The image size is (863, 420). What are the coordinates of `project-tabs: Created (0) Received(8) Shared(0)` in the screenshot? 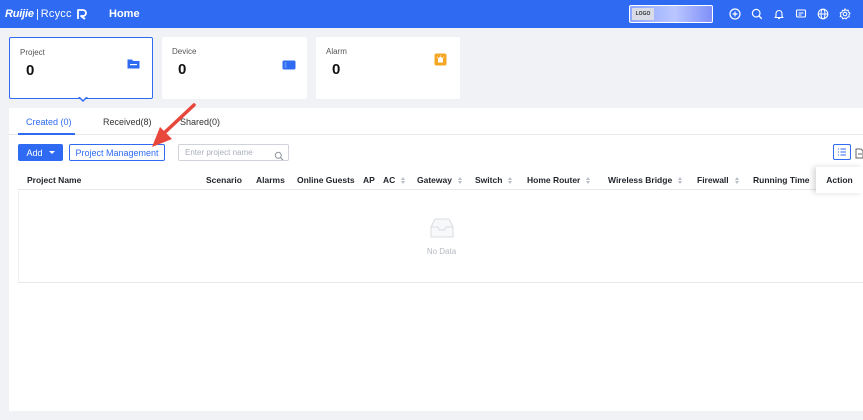 It's located at (436, 121).